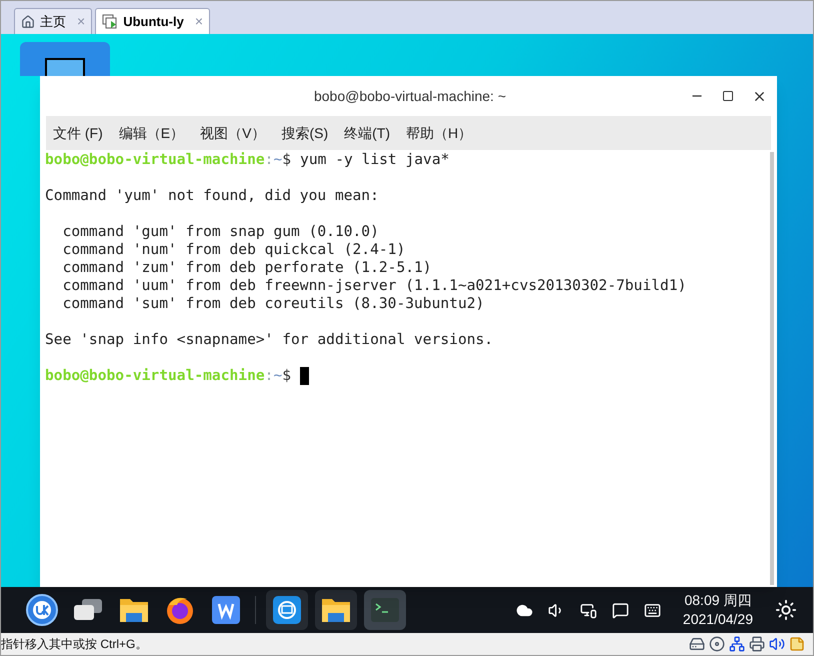 This screenshot has height=656, width=814. What do you see at coordinates (305, 376) in the screenshot?
I see `text-cursor` at bounding box center [305, 376].